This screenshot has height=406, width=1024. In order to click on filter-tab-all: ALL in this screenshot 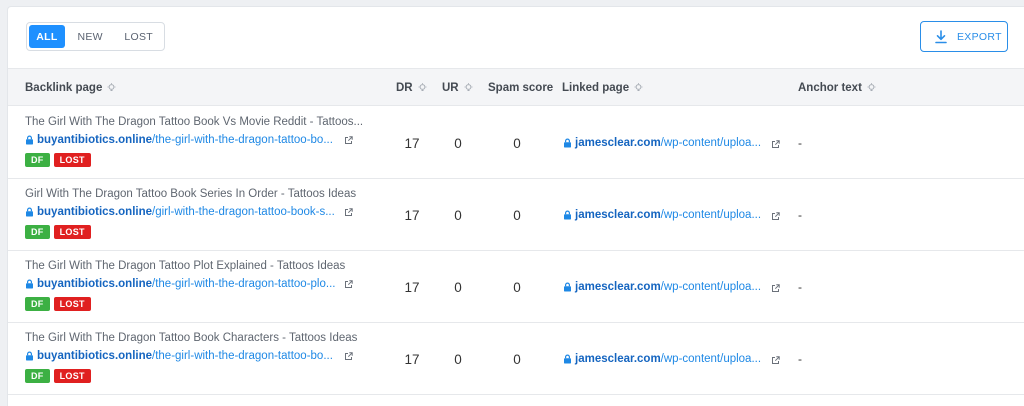, I will do `click(47, 36)`.